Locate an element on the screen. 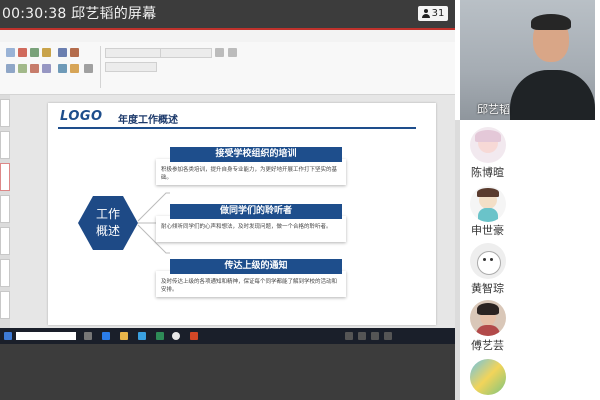  style-selector is located at coordinates (186, 53).